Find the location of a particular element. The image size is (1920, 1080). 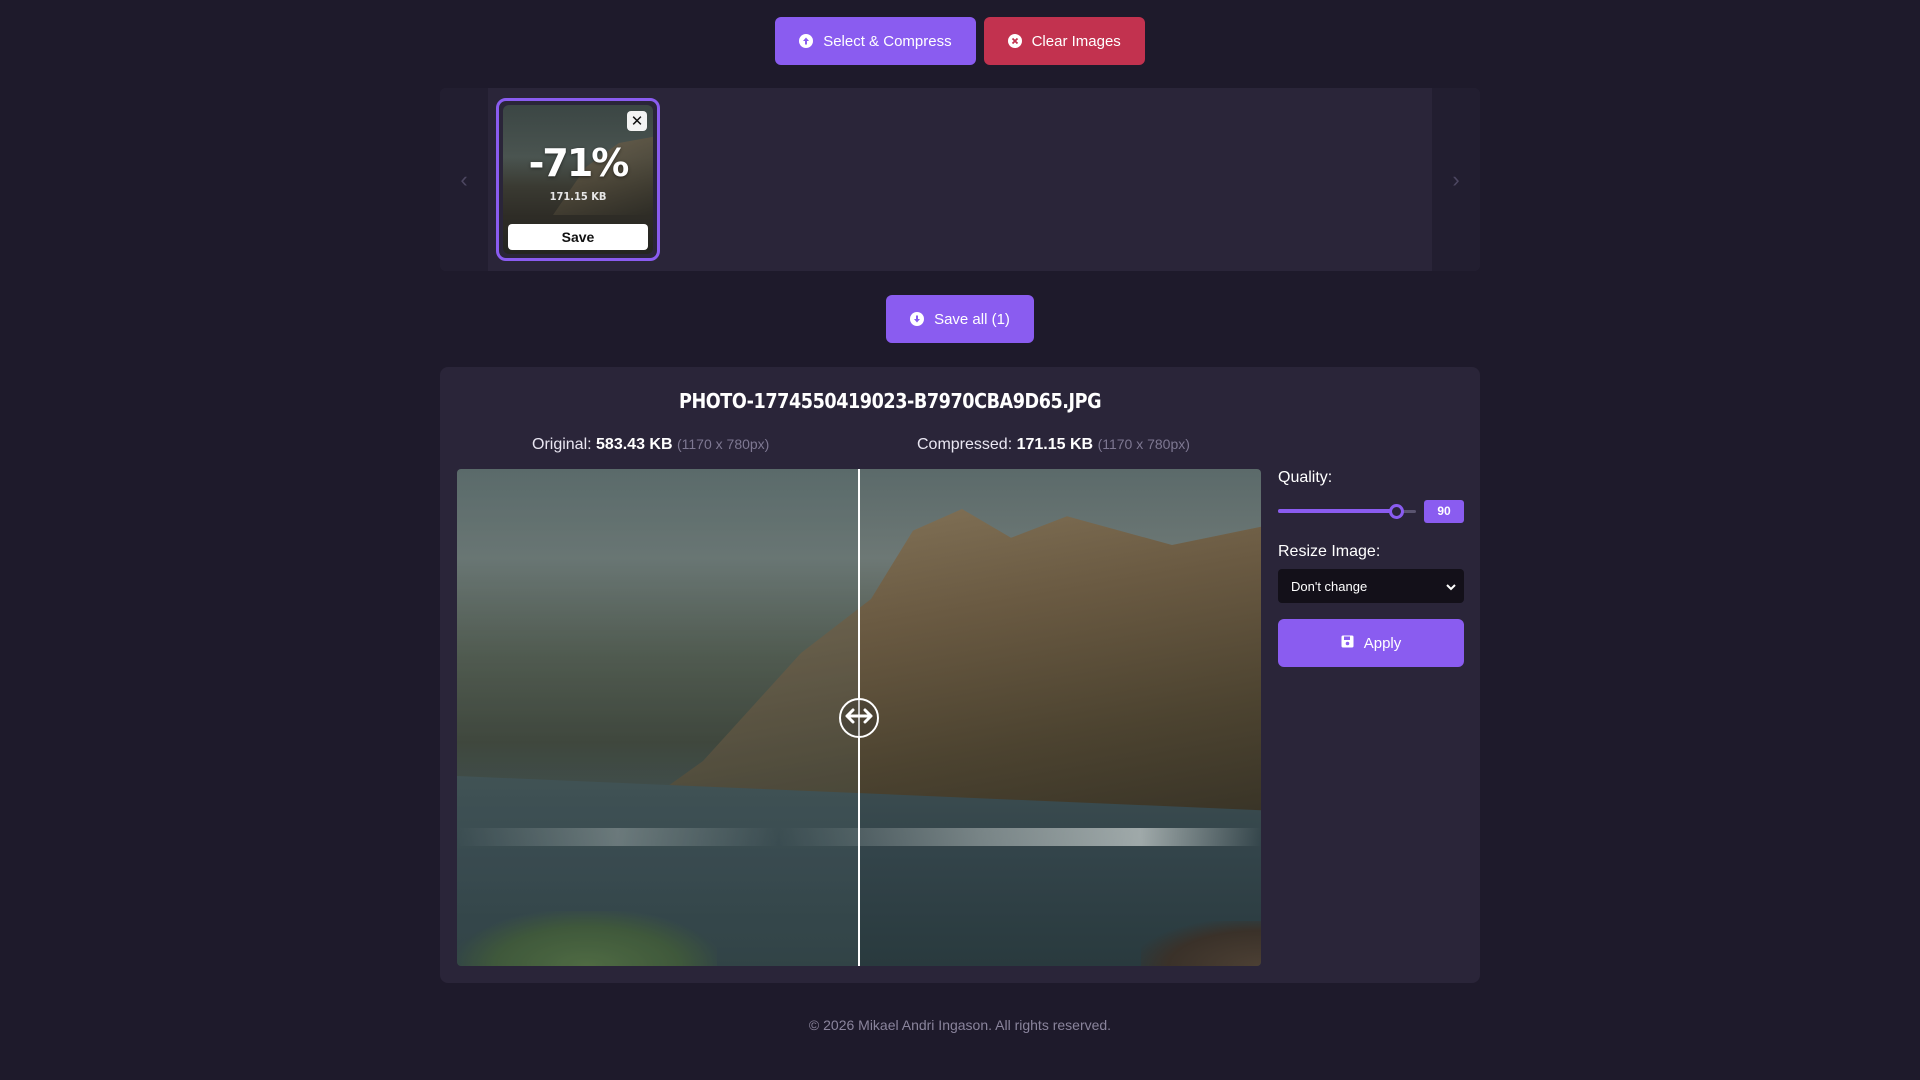

image-carousel: ‹ ✕ -71% 171.15 KB Save › is located at coordinates (960, 179).